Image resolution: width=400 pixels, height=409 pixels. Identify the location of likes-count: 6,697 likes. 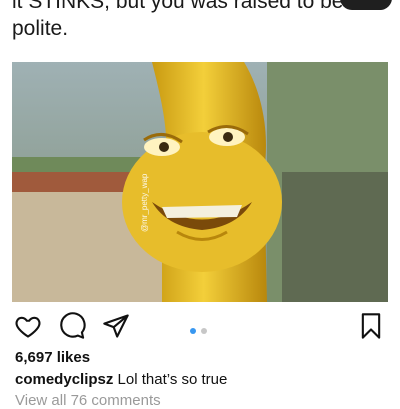
(52, 357).